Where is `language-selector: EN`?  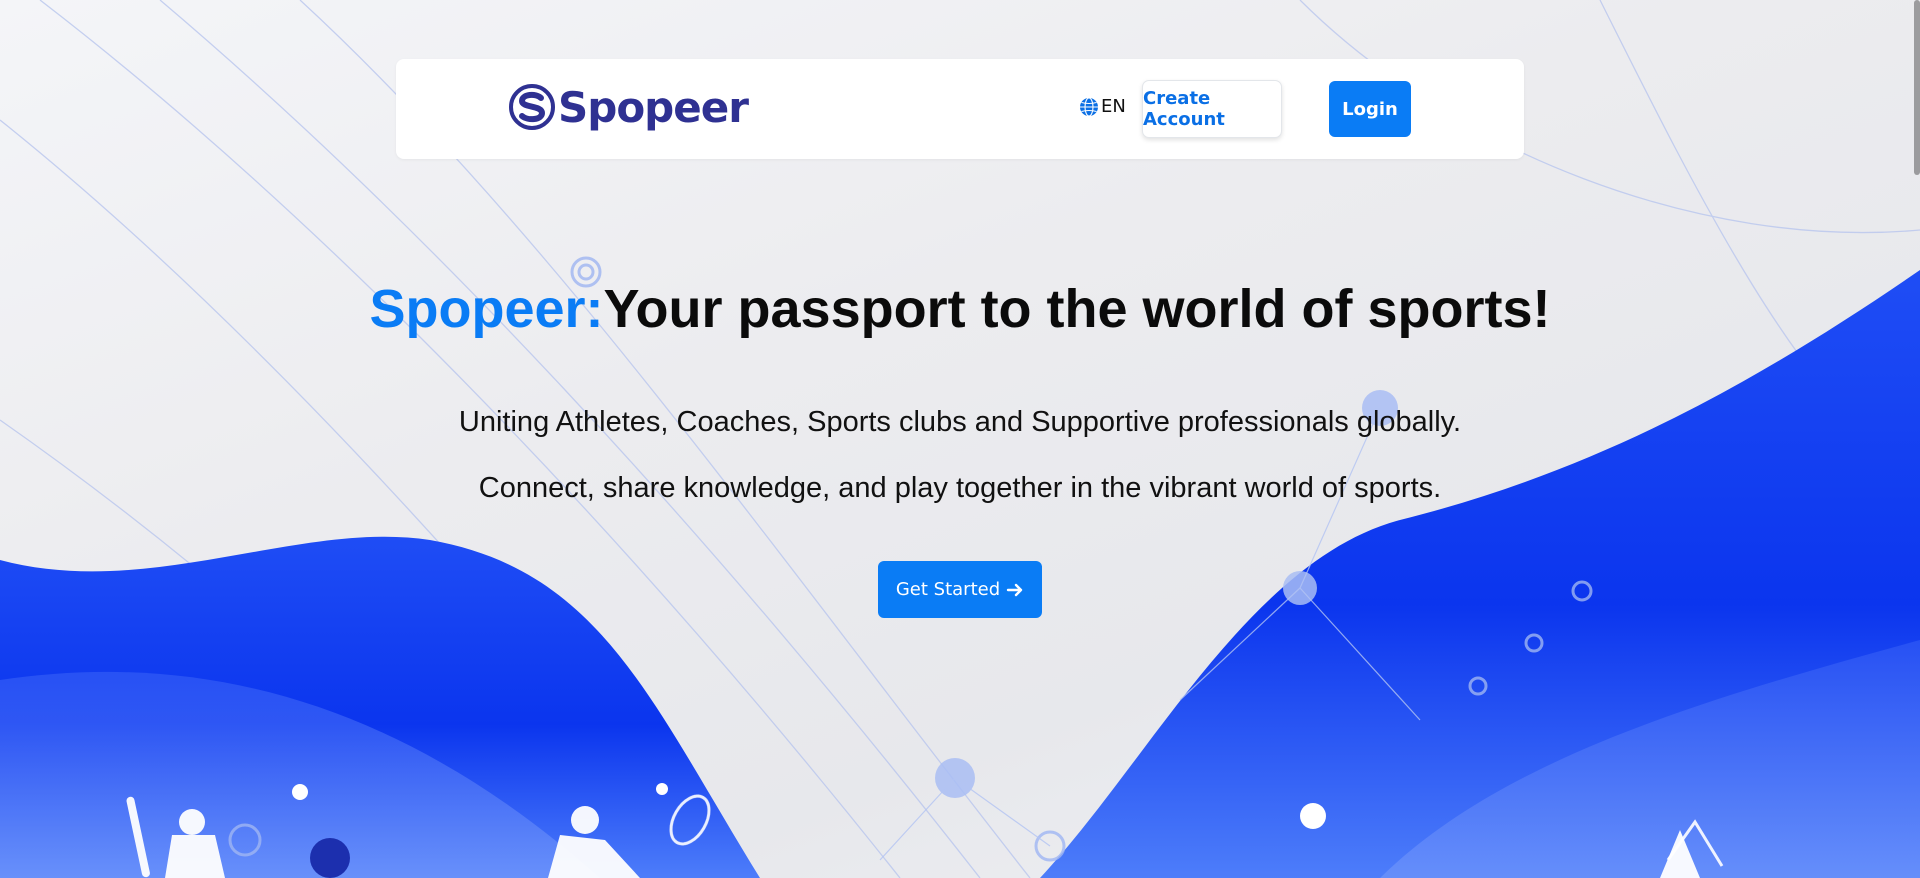 language-selector: EN is located at coordinates (1102, 106).